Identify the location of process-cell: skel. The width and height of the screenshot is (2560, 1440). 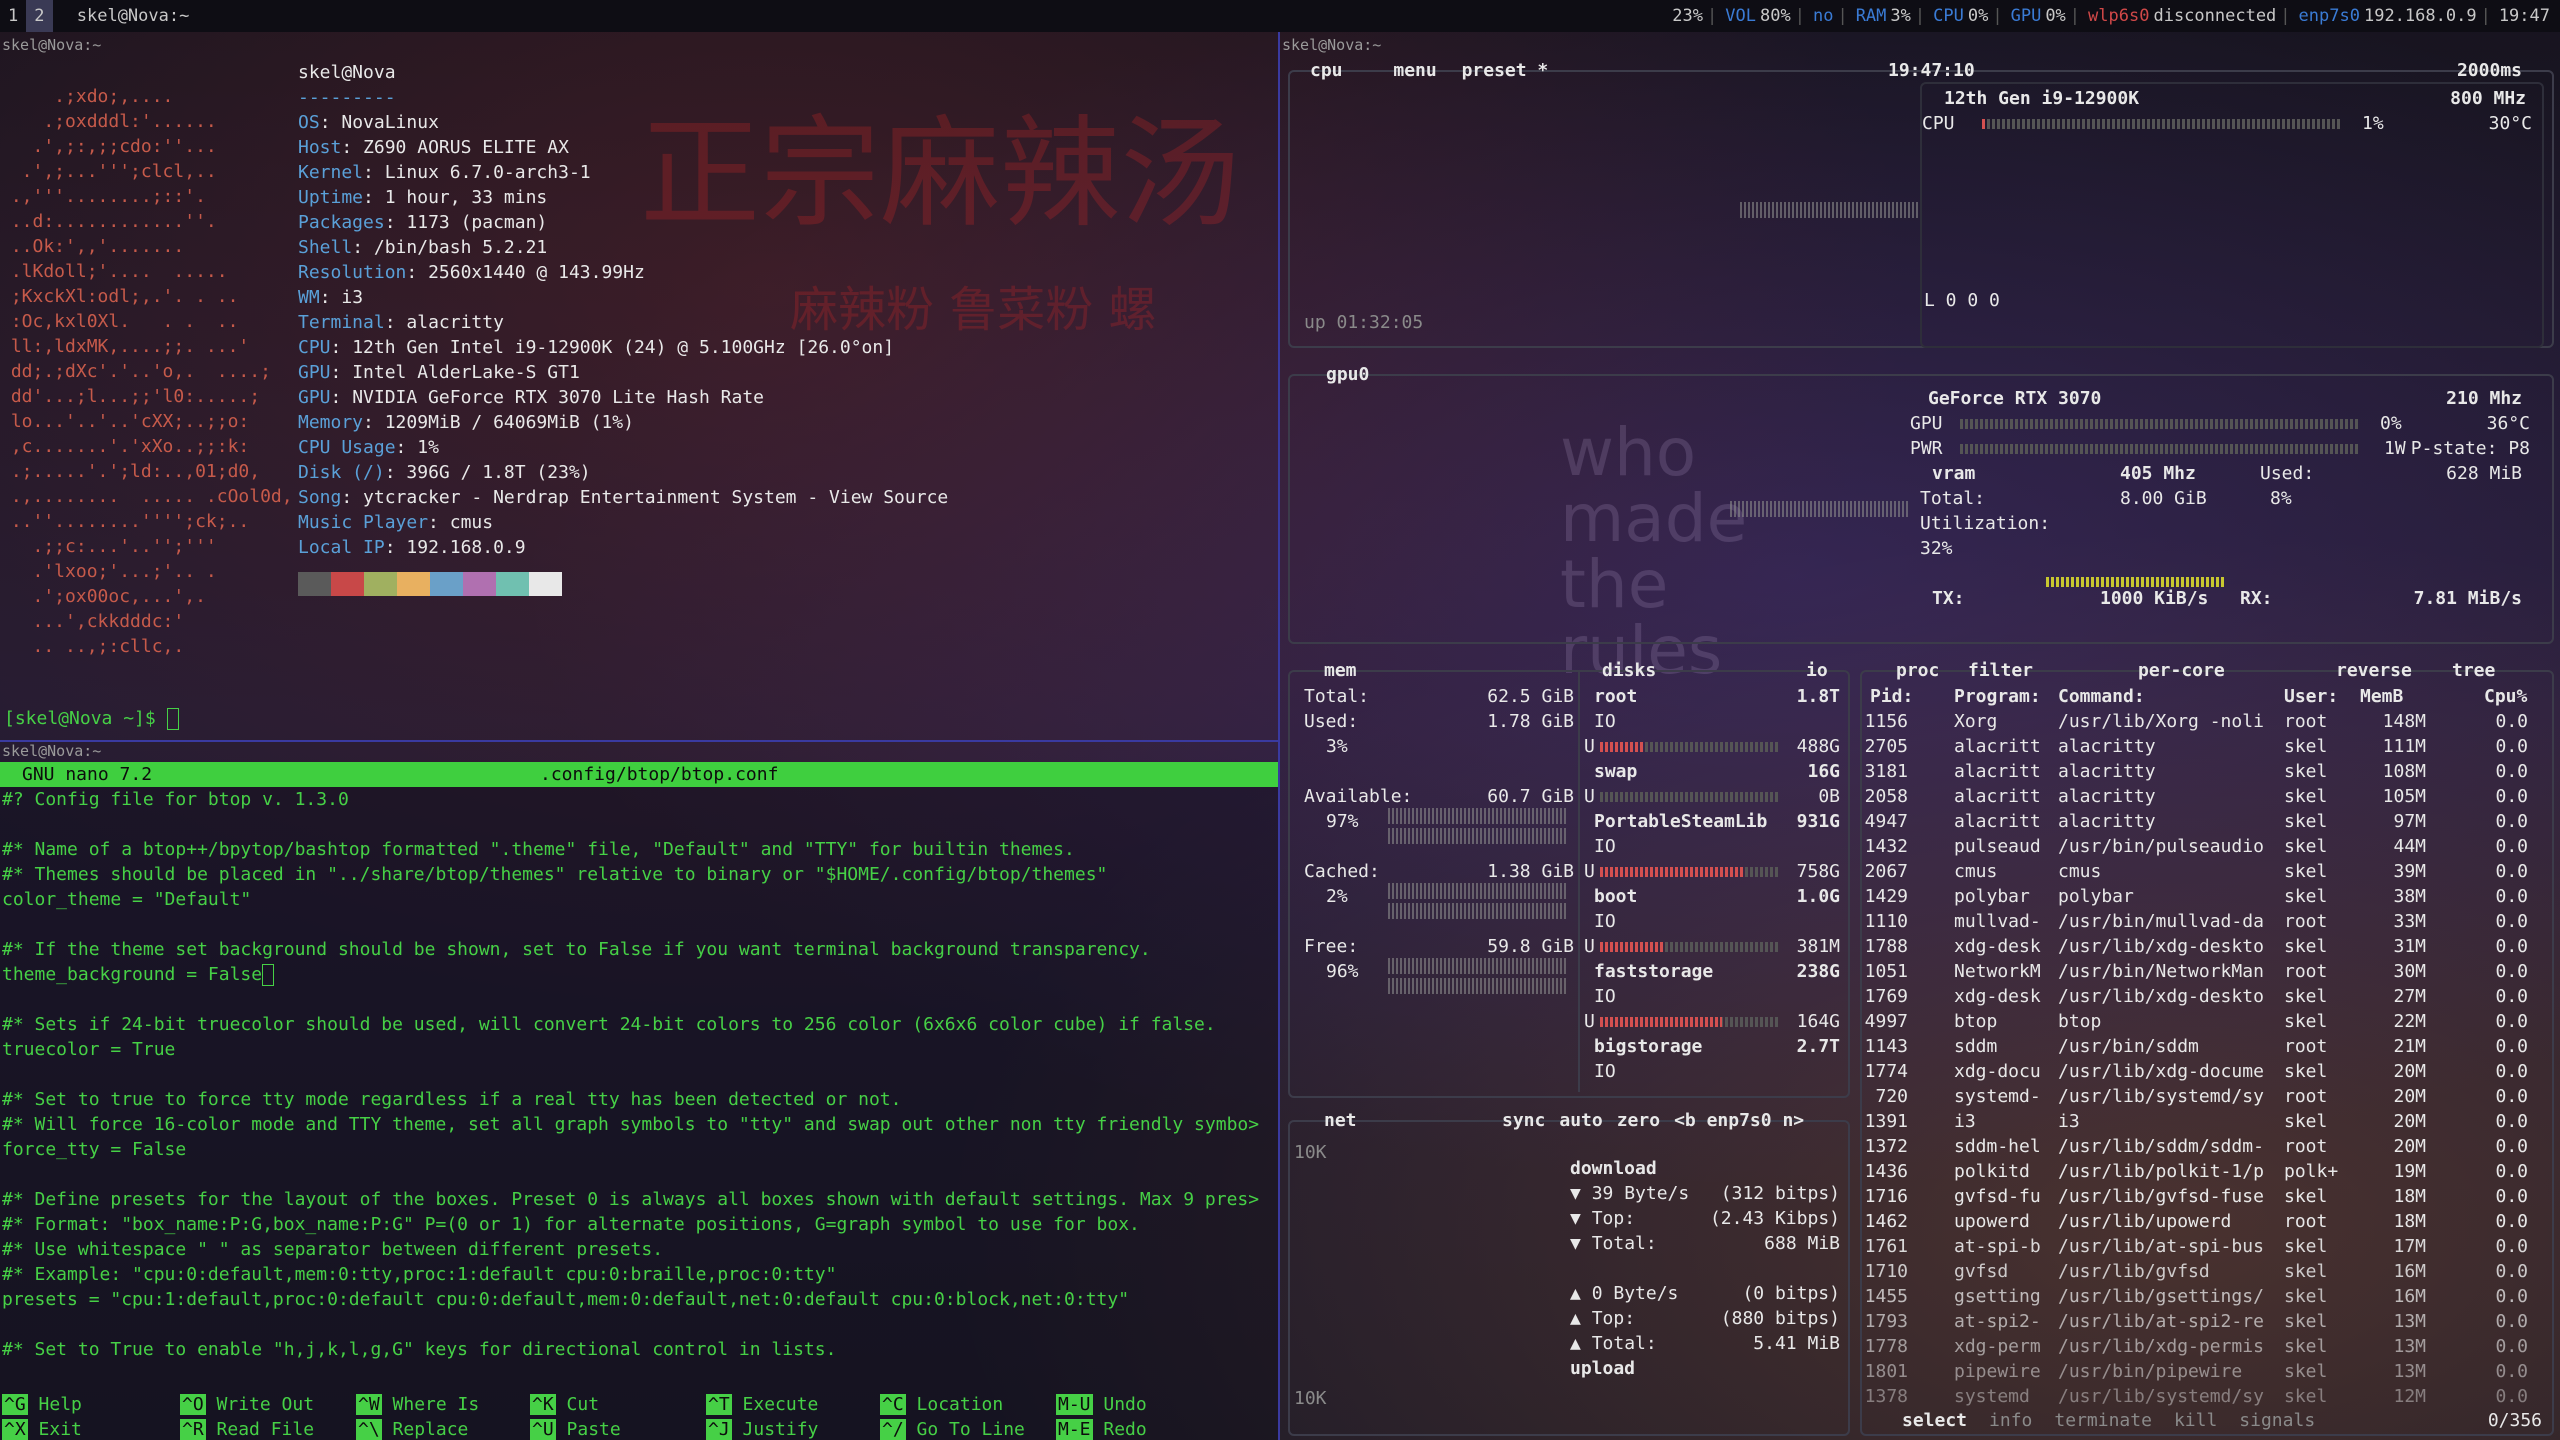
(2306, 1071).